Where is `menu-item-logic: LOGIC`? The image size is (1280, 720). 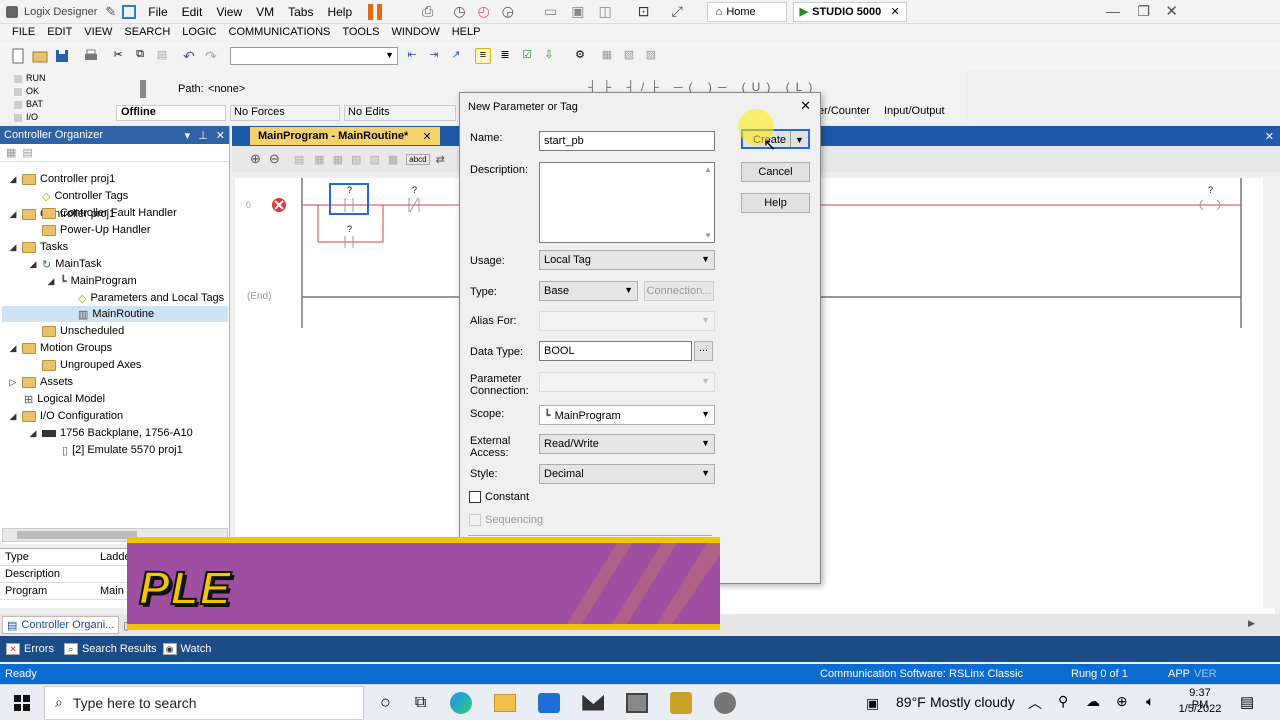
menu-item-logic: LOGIC is located at coordinates (199, 32).